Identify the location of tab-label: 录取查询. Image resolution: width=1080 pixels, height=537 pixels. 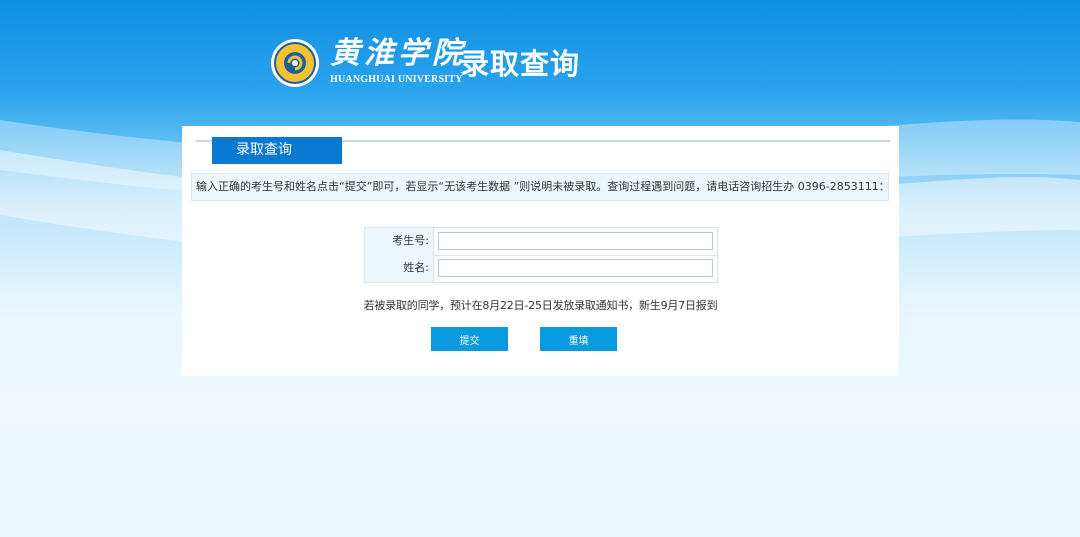
(264, 150).